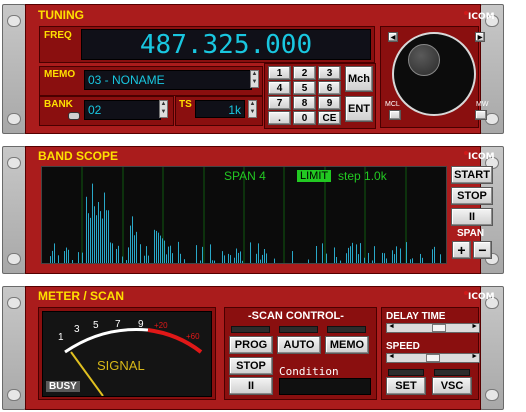 This screenshot has width=526, height=412. What do you see at coordinates (359, 79) in the screenshot?
I see `mch-button: Mch` at bounding box center [359, 79].